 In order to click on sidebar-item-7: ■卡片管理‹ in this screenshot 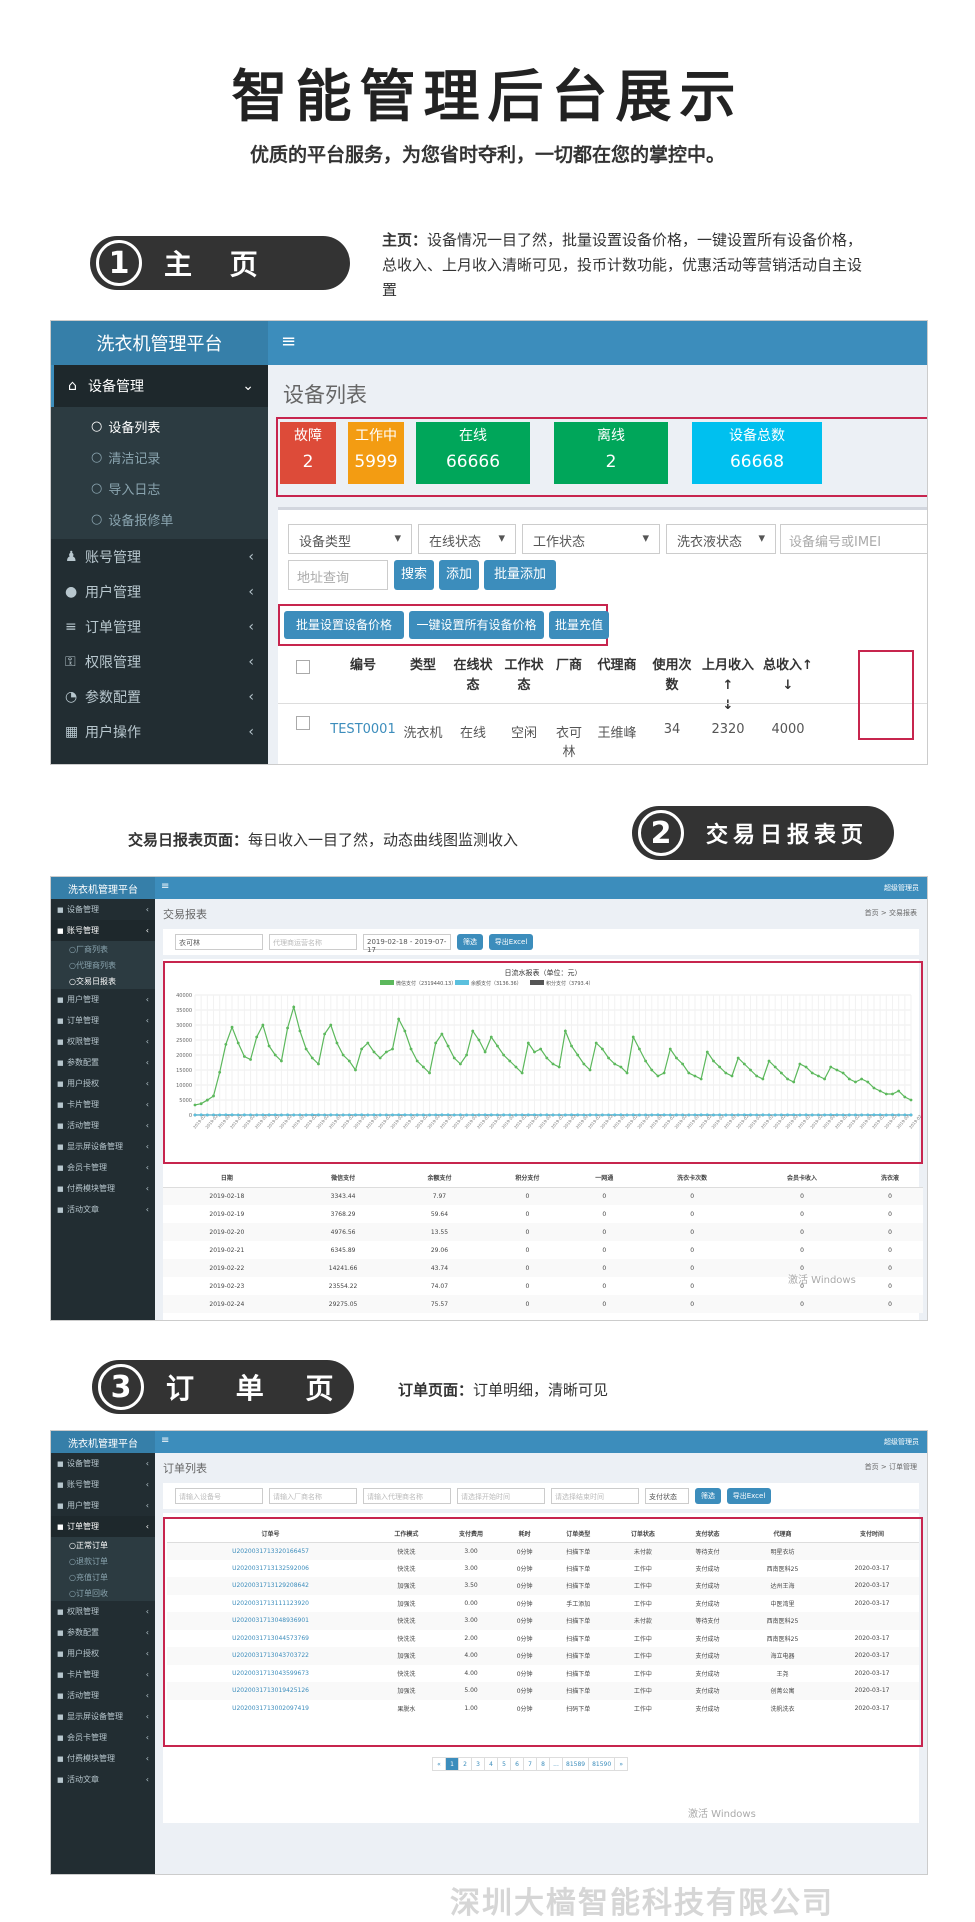, I will do `click(103, 1674)`.